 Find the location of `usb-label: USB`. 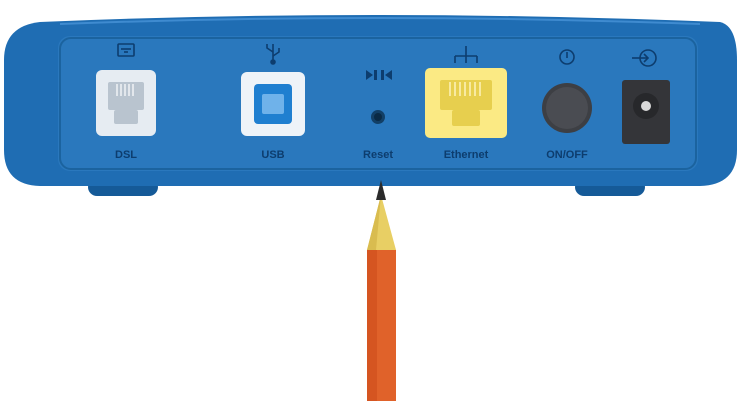

usb-label: USB is located at coordinates (272, 155).